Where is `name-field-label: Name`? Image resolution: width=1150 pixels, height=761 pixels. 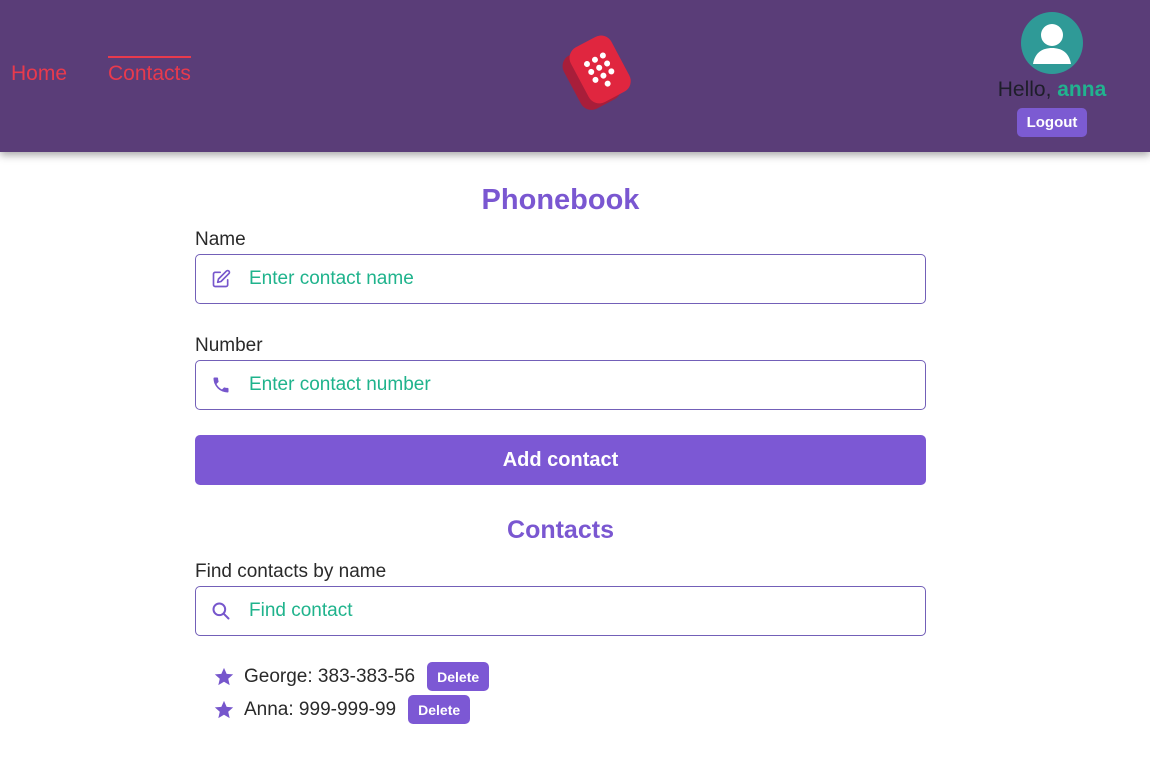 name-field-label: Name is located at coordinates (220, 239).